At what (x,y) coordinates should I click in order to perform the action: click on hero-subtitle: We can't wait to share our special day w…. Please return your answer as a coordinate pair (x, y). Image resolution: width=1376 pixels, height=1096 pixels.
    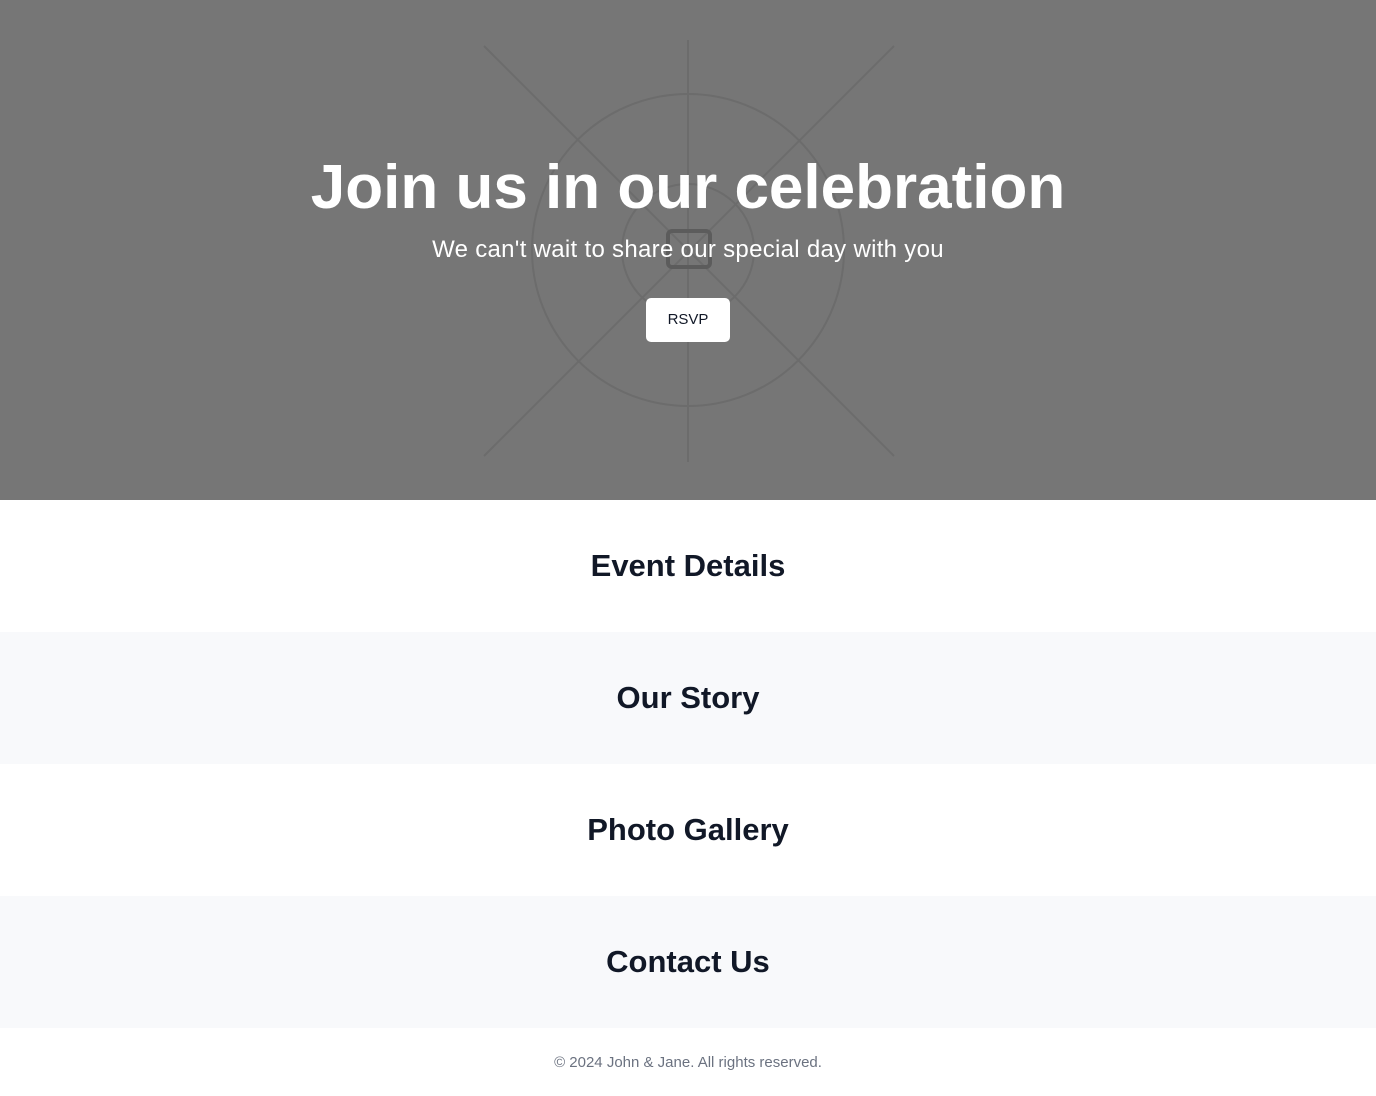
    Looking at the image, I should click on (688, 249).